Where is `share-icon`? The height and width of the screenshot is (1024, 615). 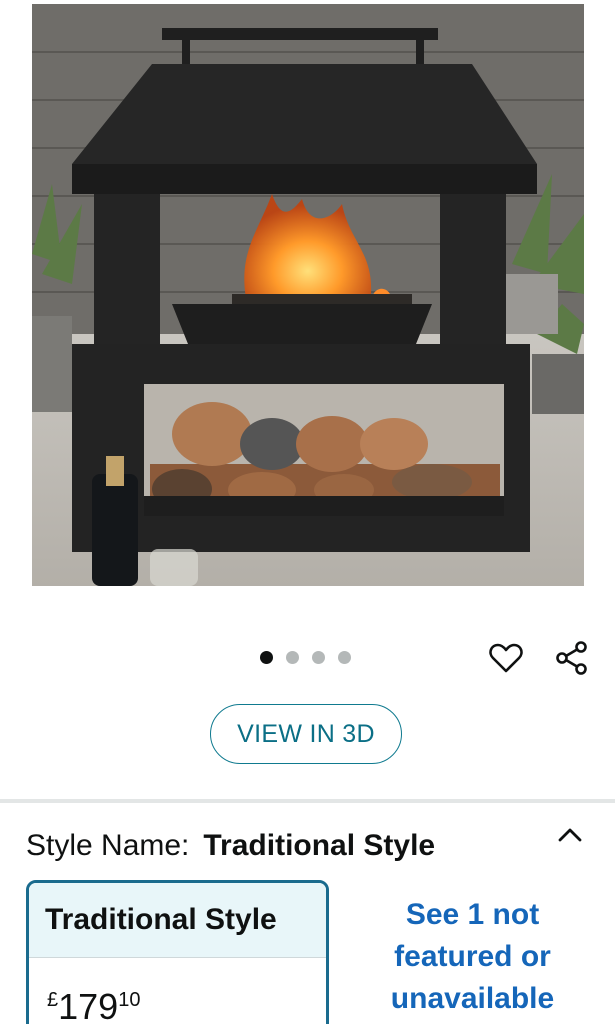 share-icon is located at coordinates (571, 658).